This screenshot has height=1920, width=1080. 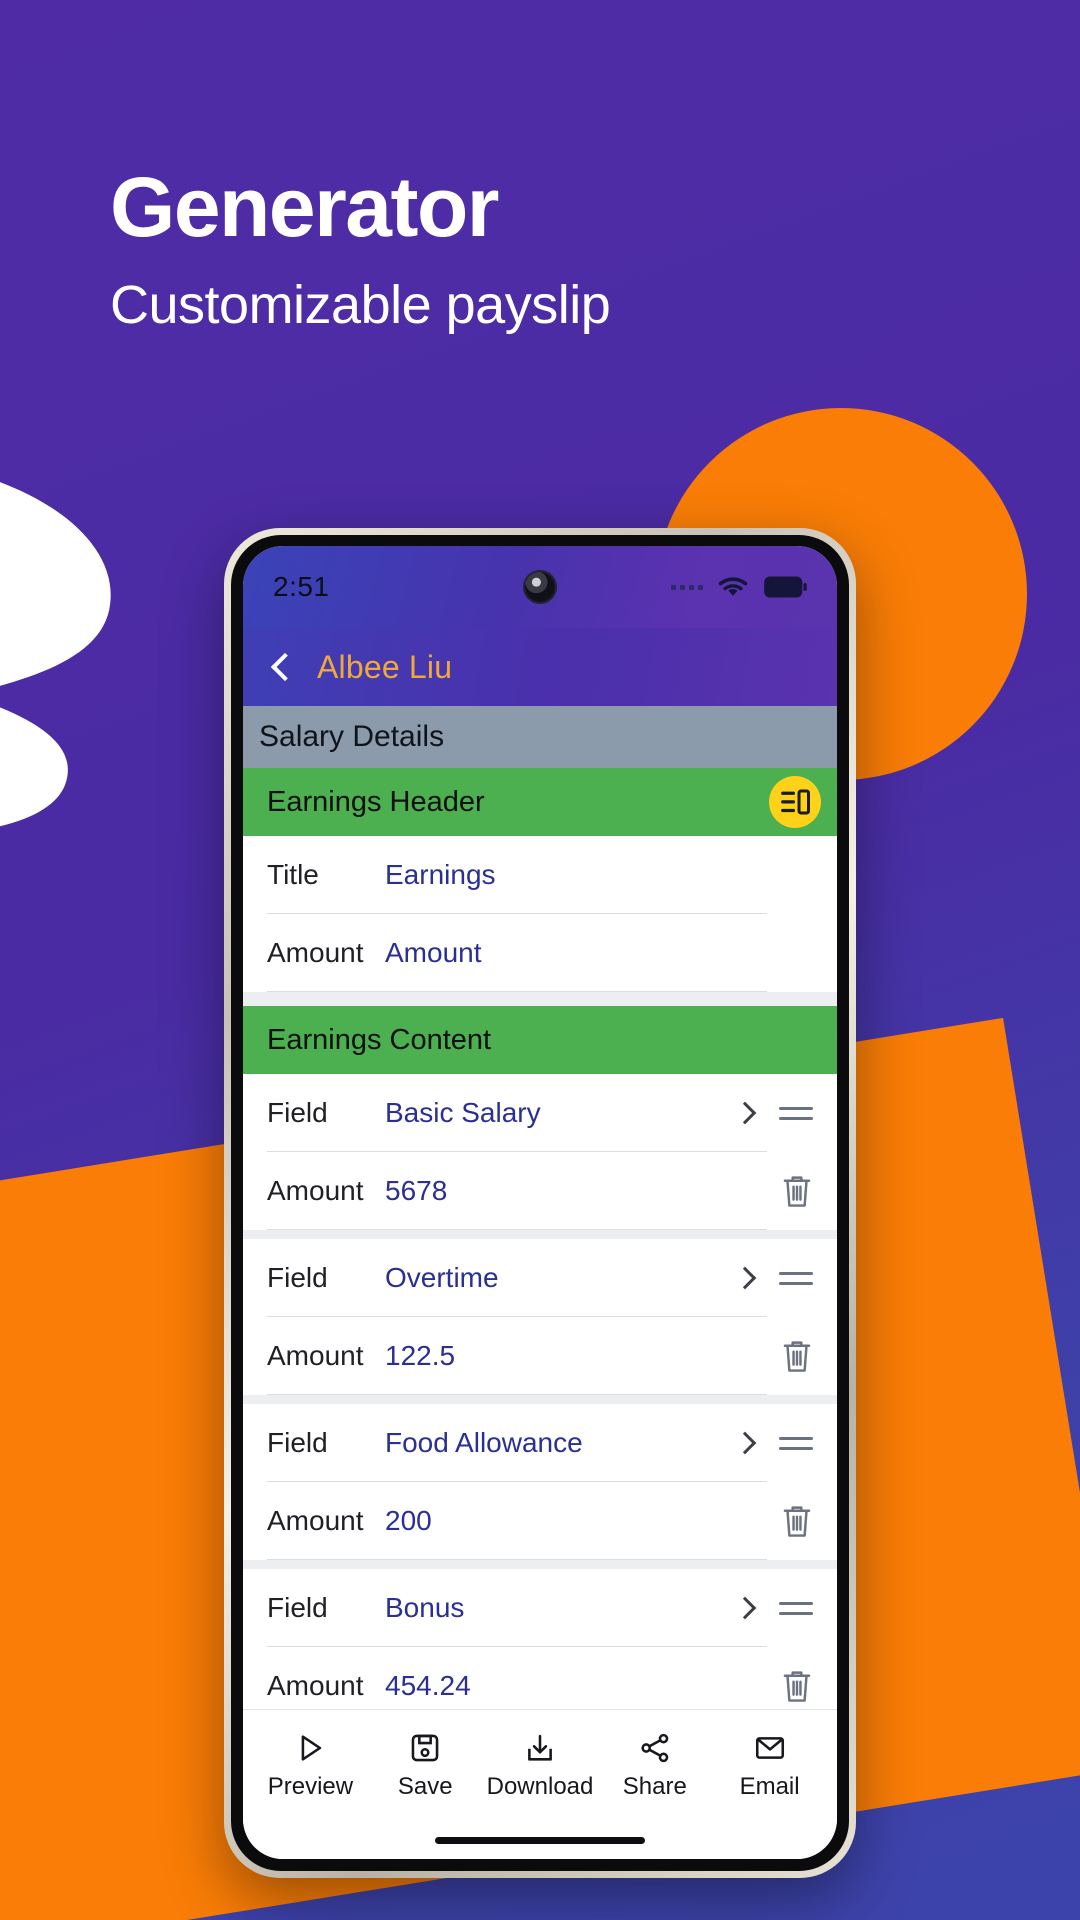 I want to click on amount-value: 5678, so click(x=416, y=1191).